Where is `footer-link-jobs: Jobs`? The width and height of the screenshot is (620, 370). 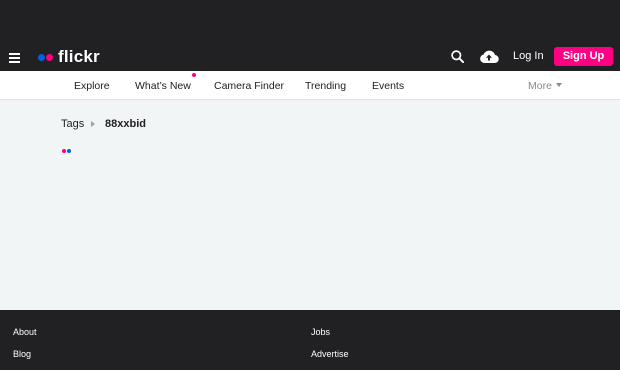 footer-link-jobs: Jobs is located at coordinates (320, 332).